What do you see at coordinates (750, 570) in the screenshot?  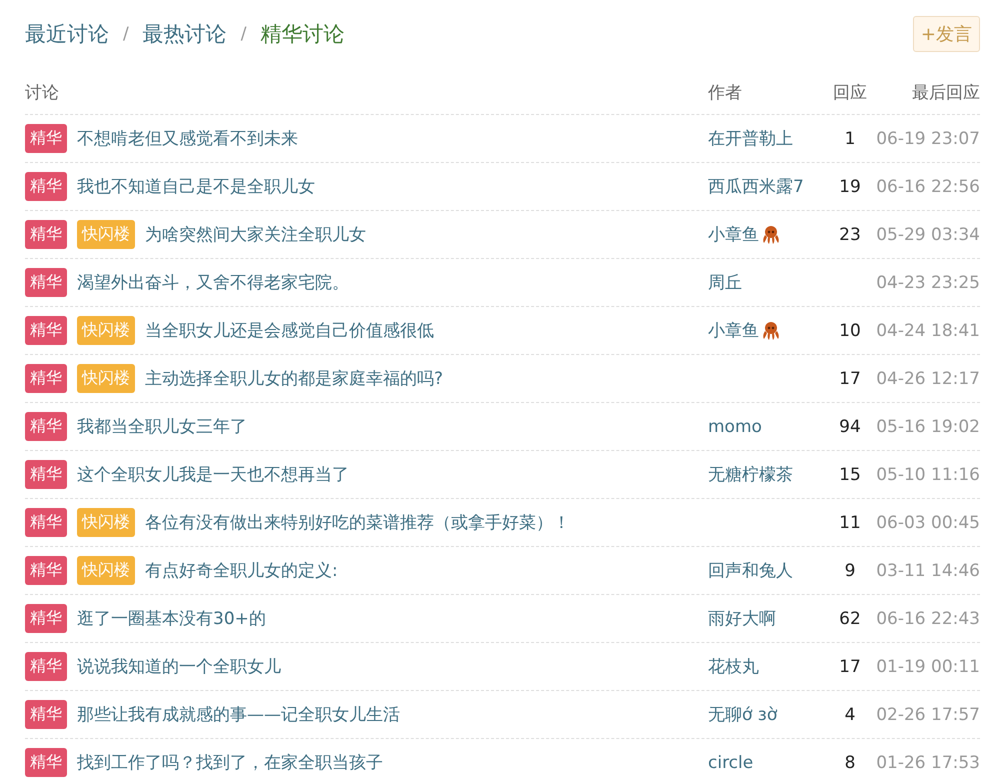 I see `author-link: 回声和兔人` at bounding box center [750, 570].